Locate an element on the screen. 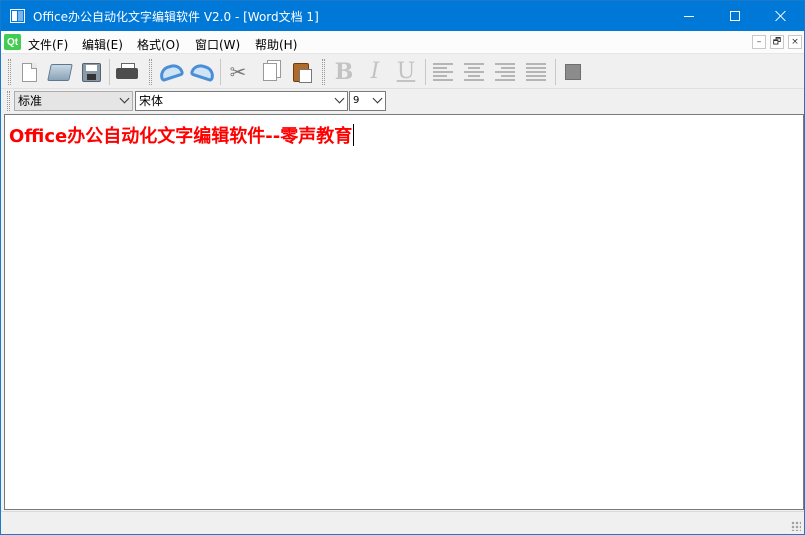 Image resolution: width=805 pixels, height=535 pixels. menu-bar: Qt 文件(F) 编辑(E) 格式(O) 窗口(W) 帮助(H) – 🗗 × is located at coordinates (402, 42).